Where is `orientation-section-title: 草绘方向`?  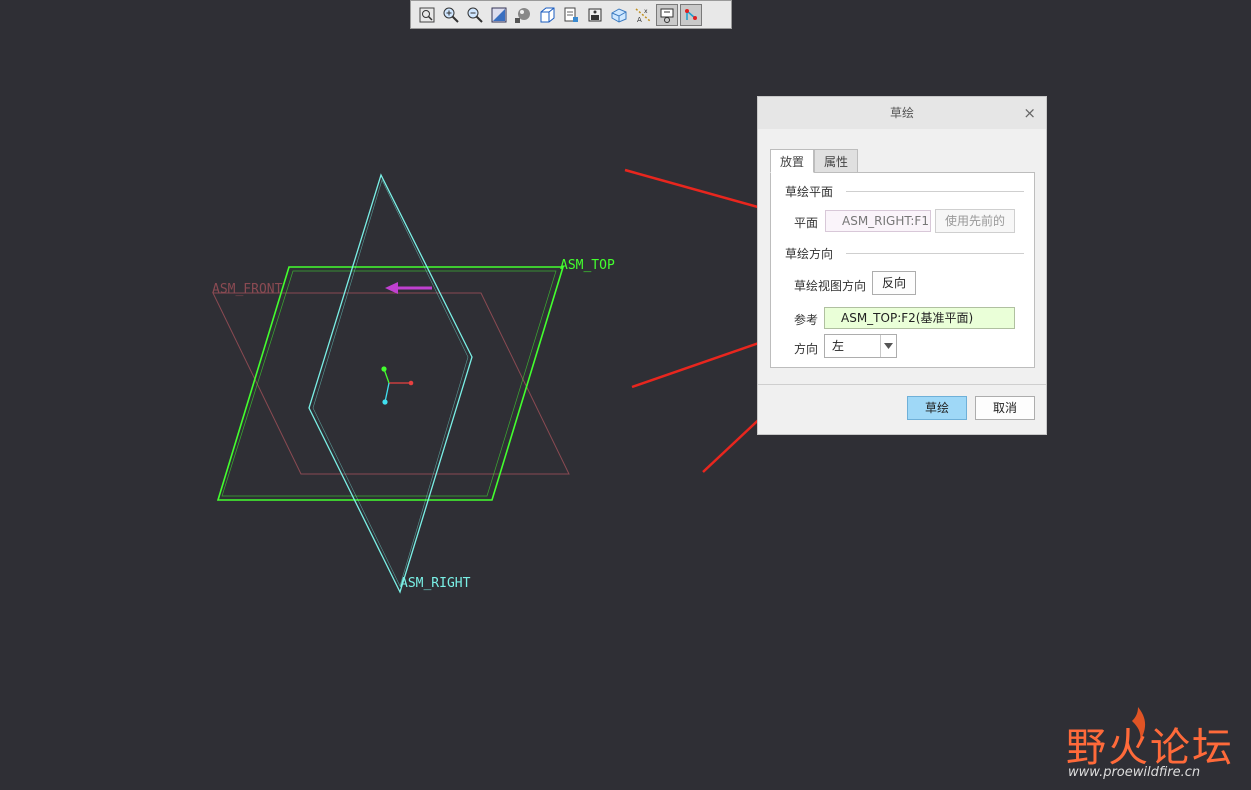 orientation-section-title: 草绘方向 is located at coordinates (809, 254).